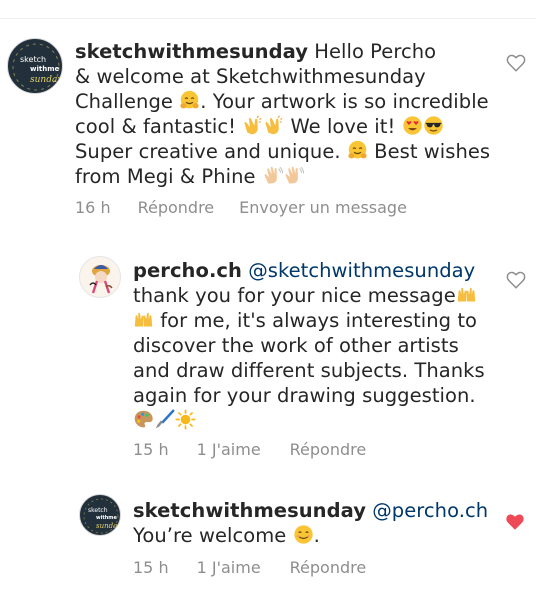 Image resolution: width=536 pixels, height=600 pixels. I want to click on heart-filled-icon, so click(515, 522).